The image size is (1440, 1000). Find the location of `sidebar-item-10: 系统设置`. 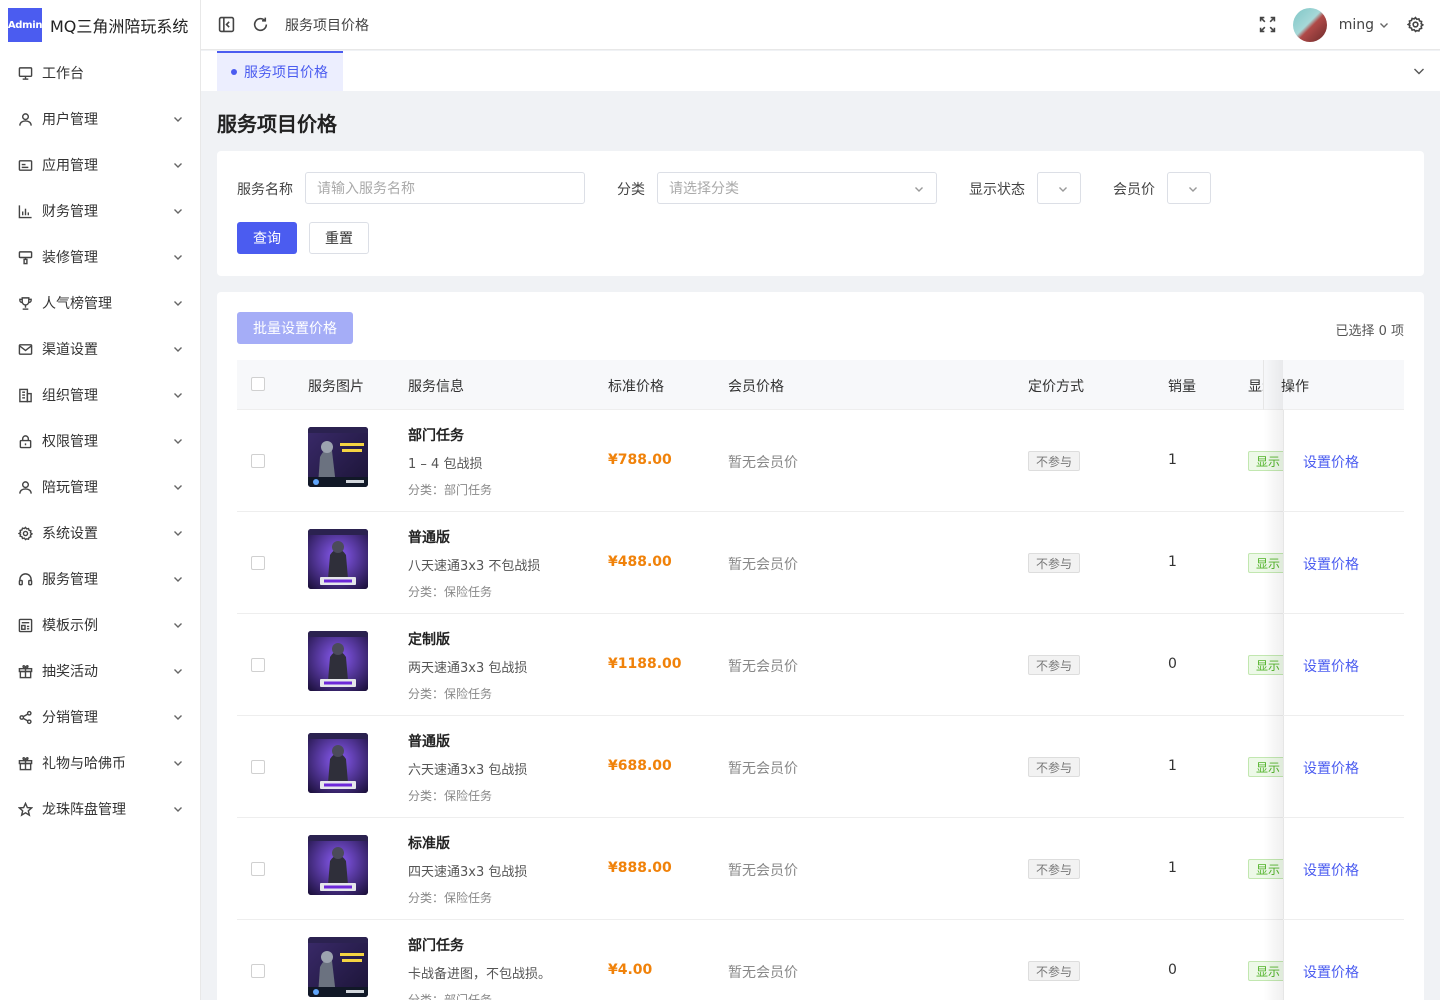

sidebar-item-10: 系统设置 is located at coordinates (100, 533).